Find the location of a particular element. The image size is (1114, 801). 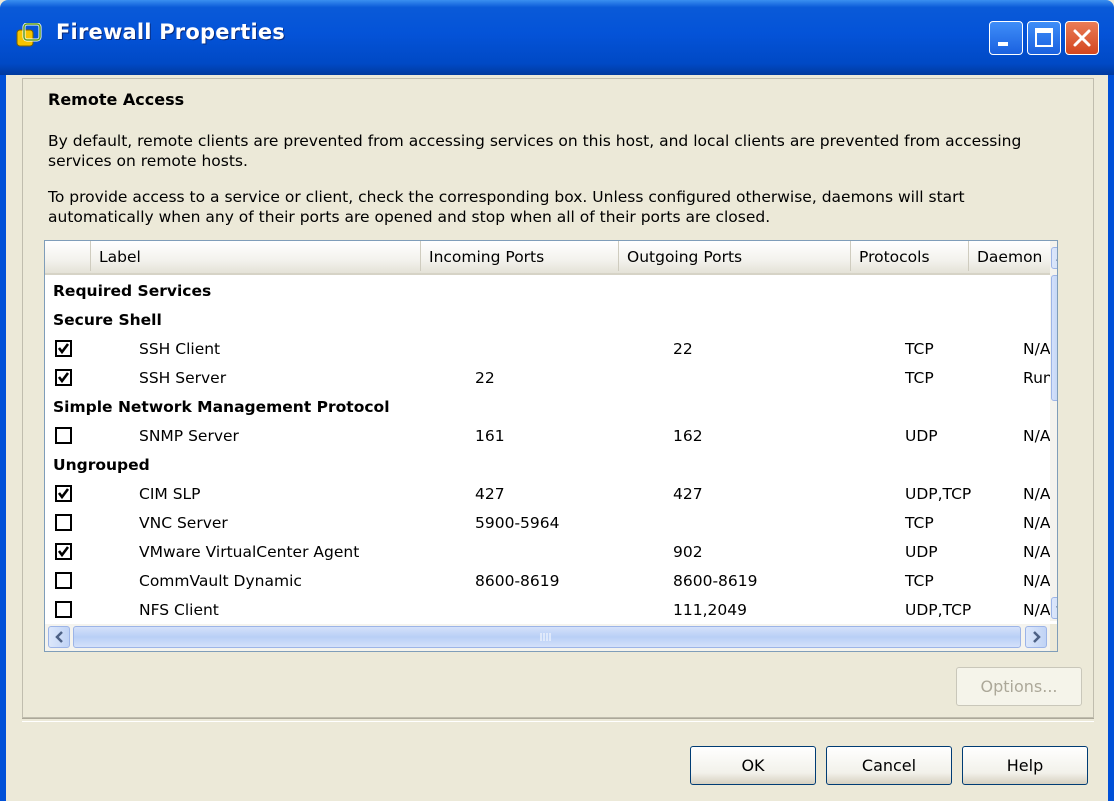

close-icon is located at coordinates (1082, 38).